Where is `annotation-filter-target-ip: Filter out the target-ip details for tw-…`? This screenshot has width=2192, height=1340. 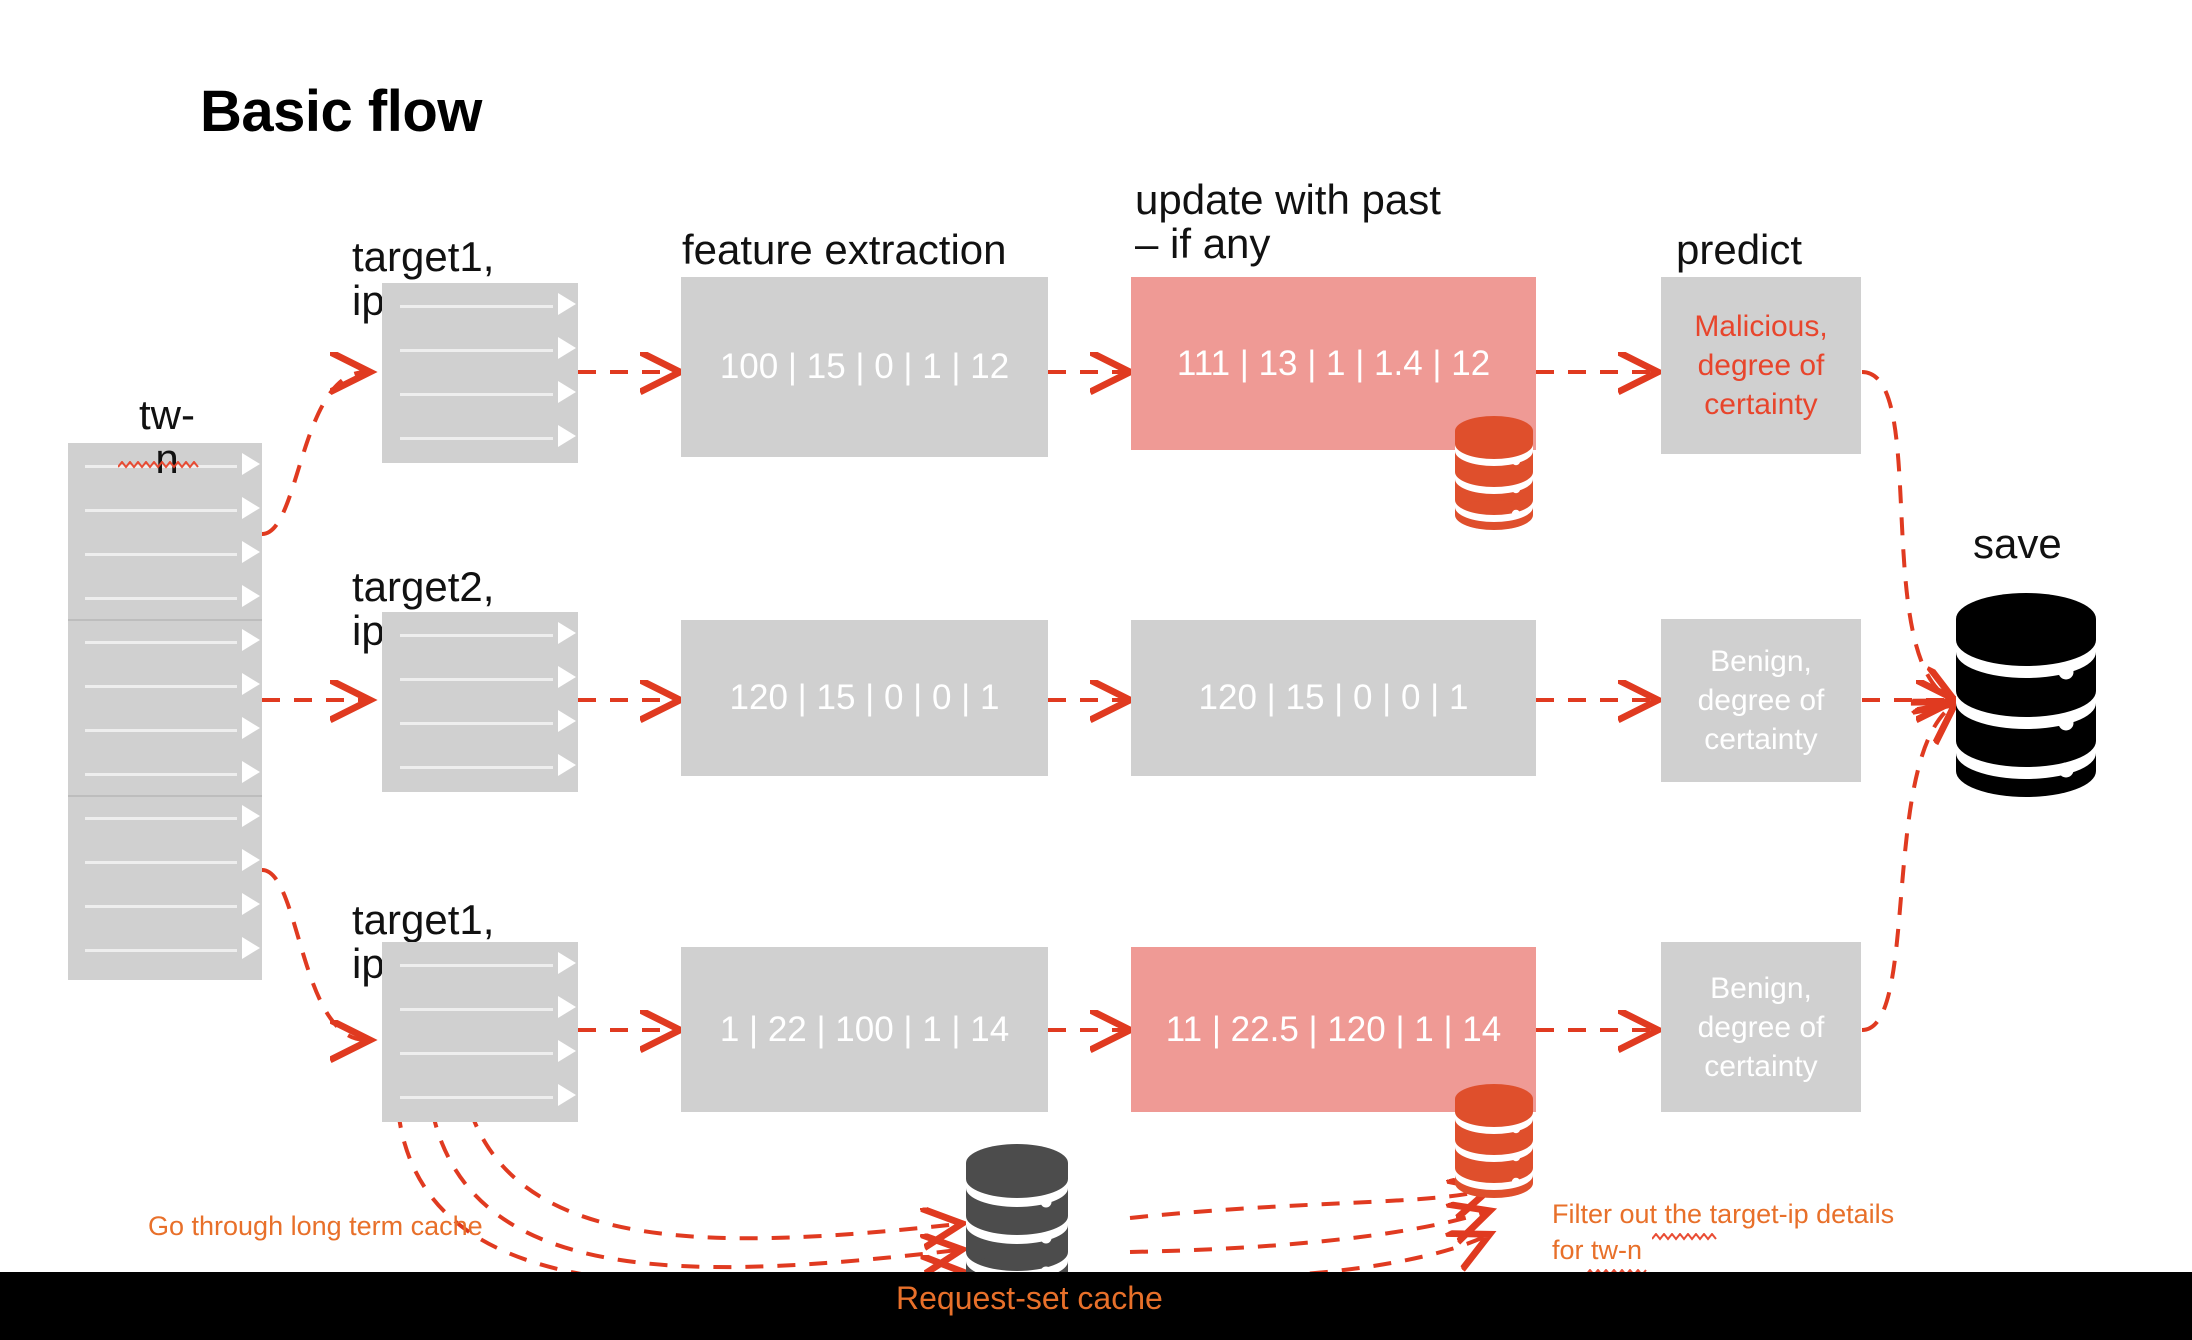 annotation-filter-target-ip: Filter out the target-ip details for tw-… is located at coordinates (1723, 1232).